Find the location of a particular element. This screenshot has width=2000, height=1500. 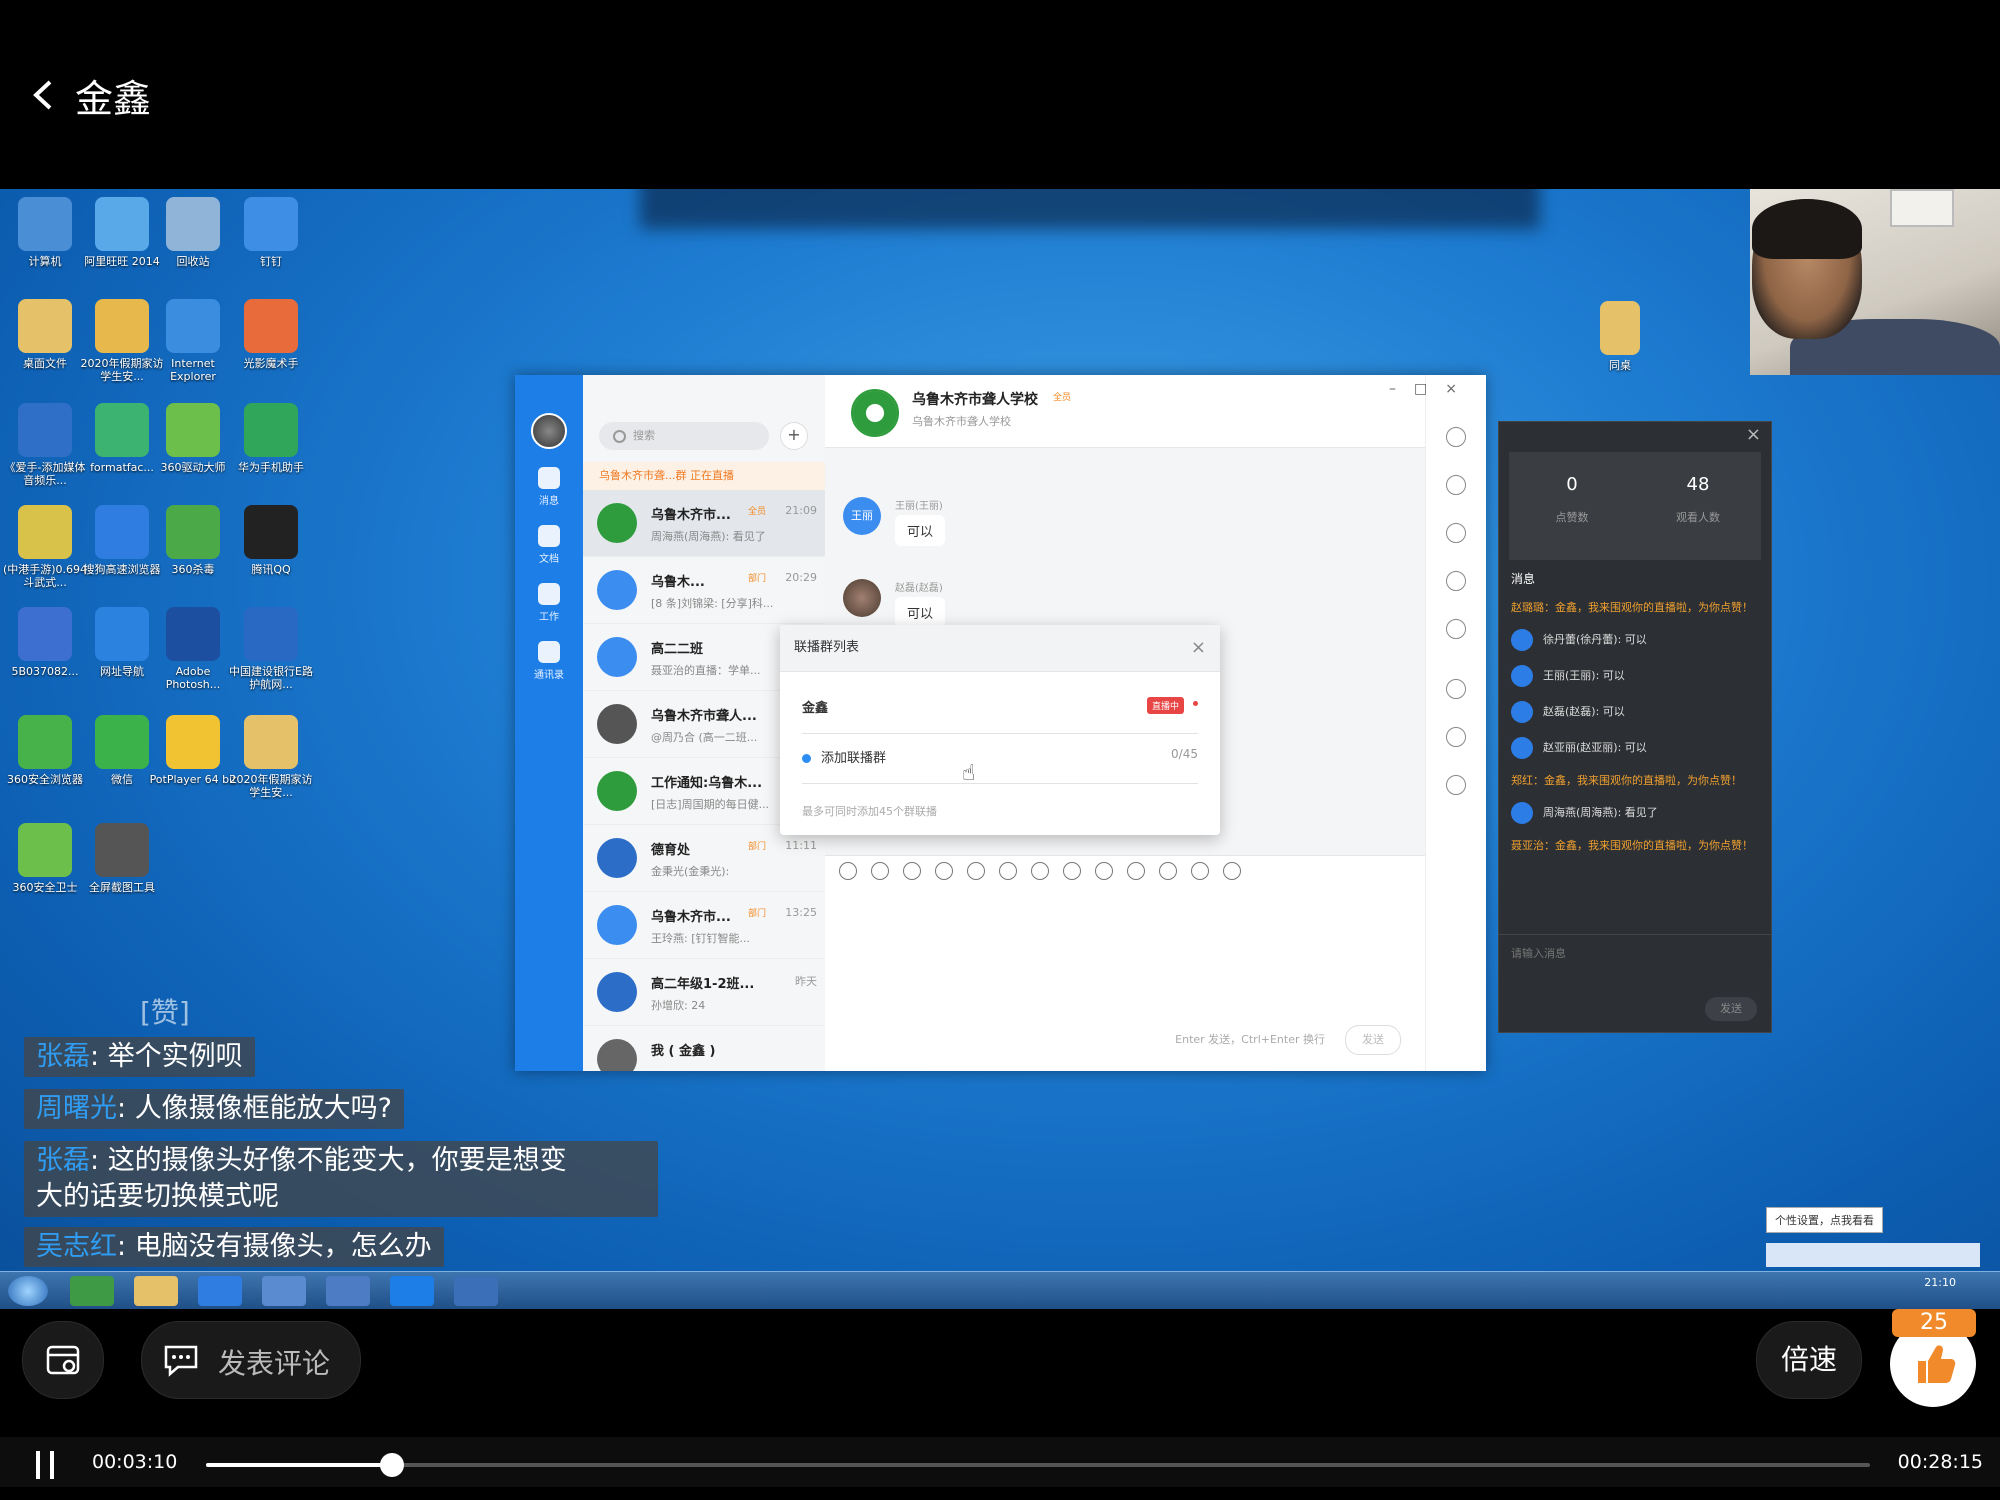

search-input: 搜索 is located at coordinates (684, 436).